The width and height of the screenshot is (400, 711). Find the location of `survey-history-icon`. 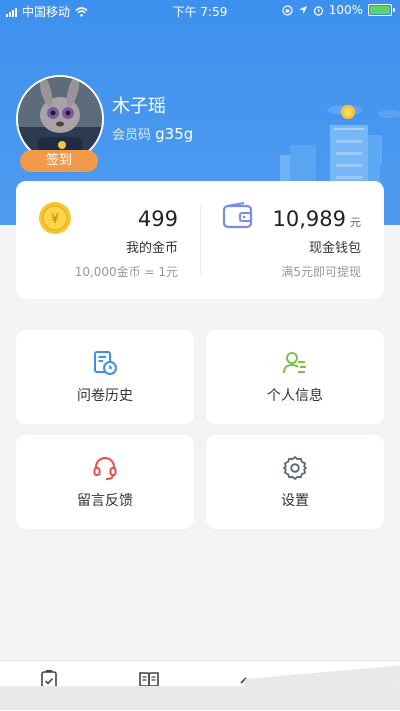

survey-history-icon is located at coordinates (105, 363).